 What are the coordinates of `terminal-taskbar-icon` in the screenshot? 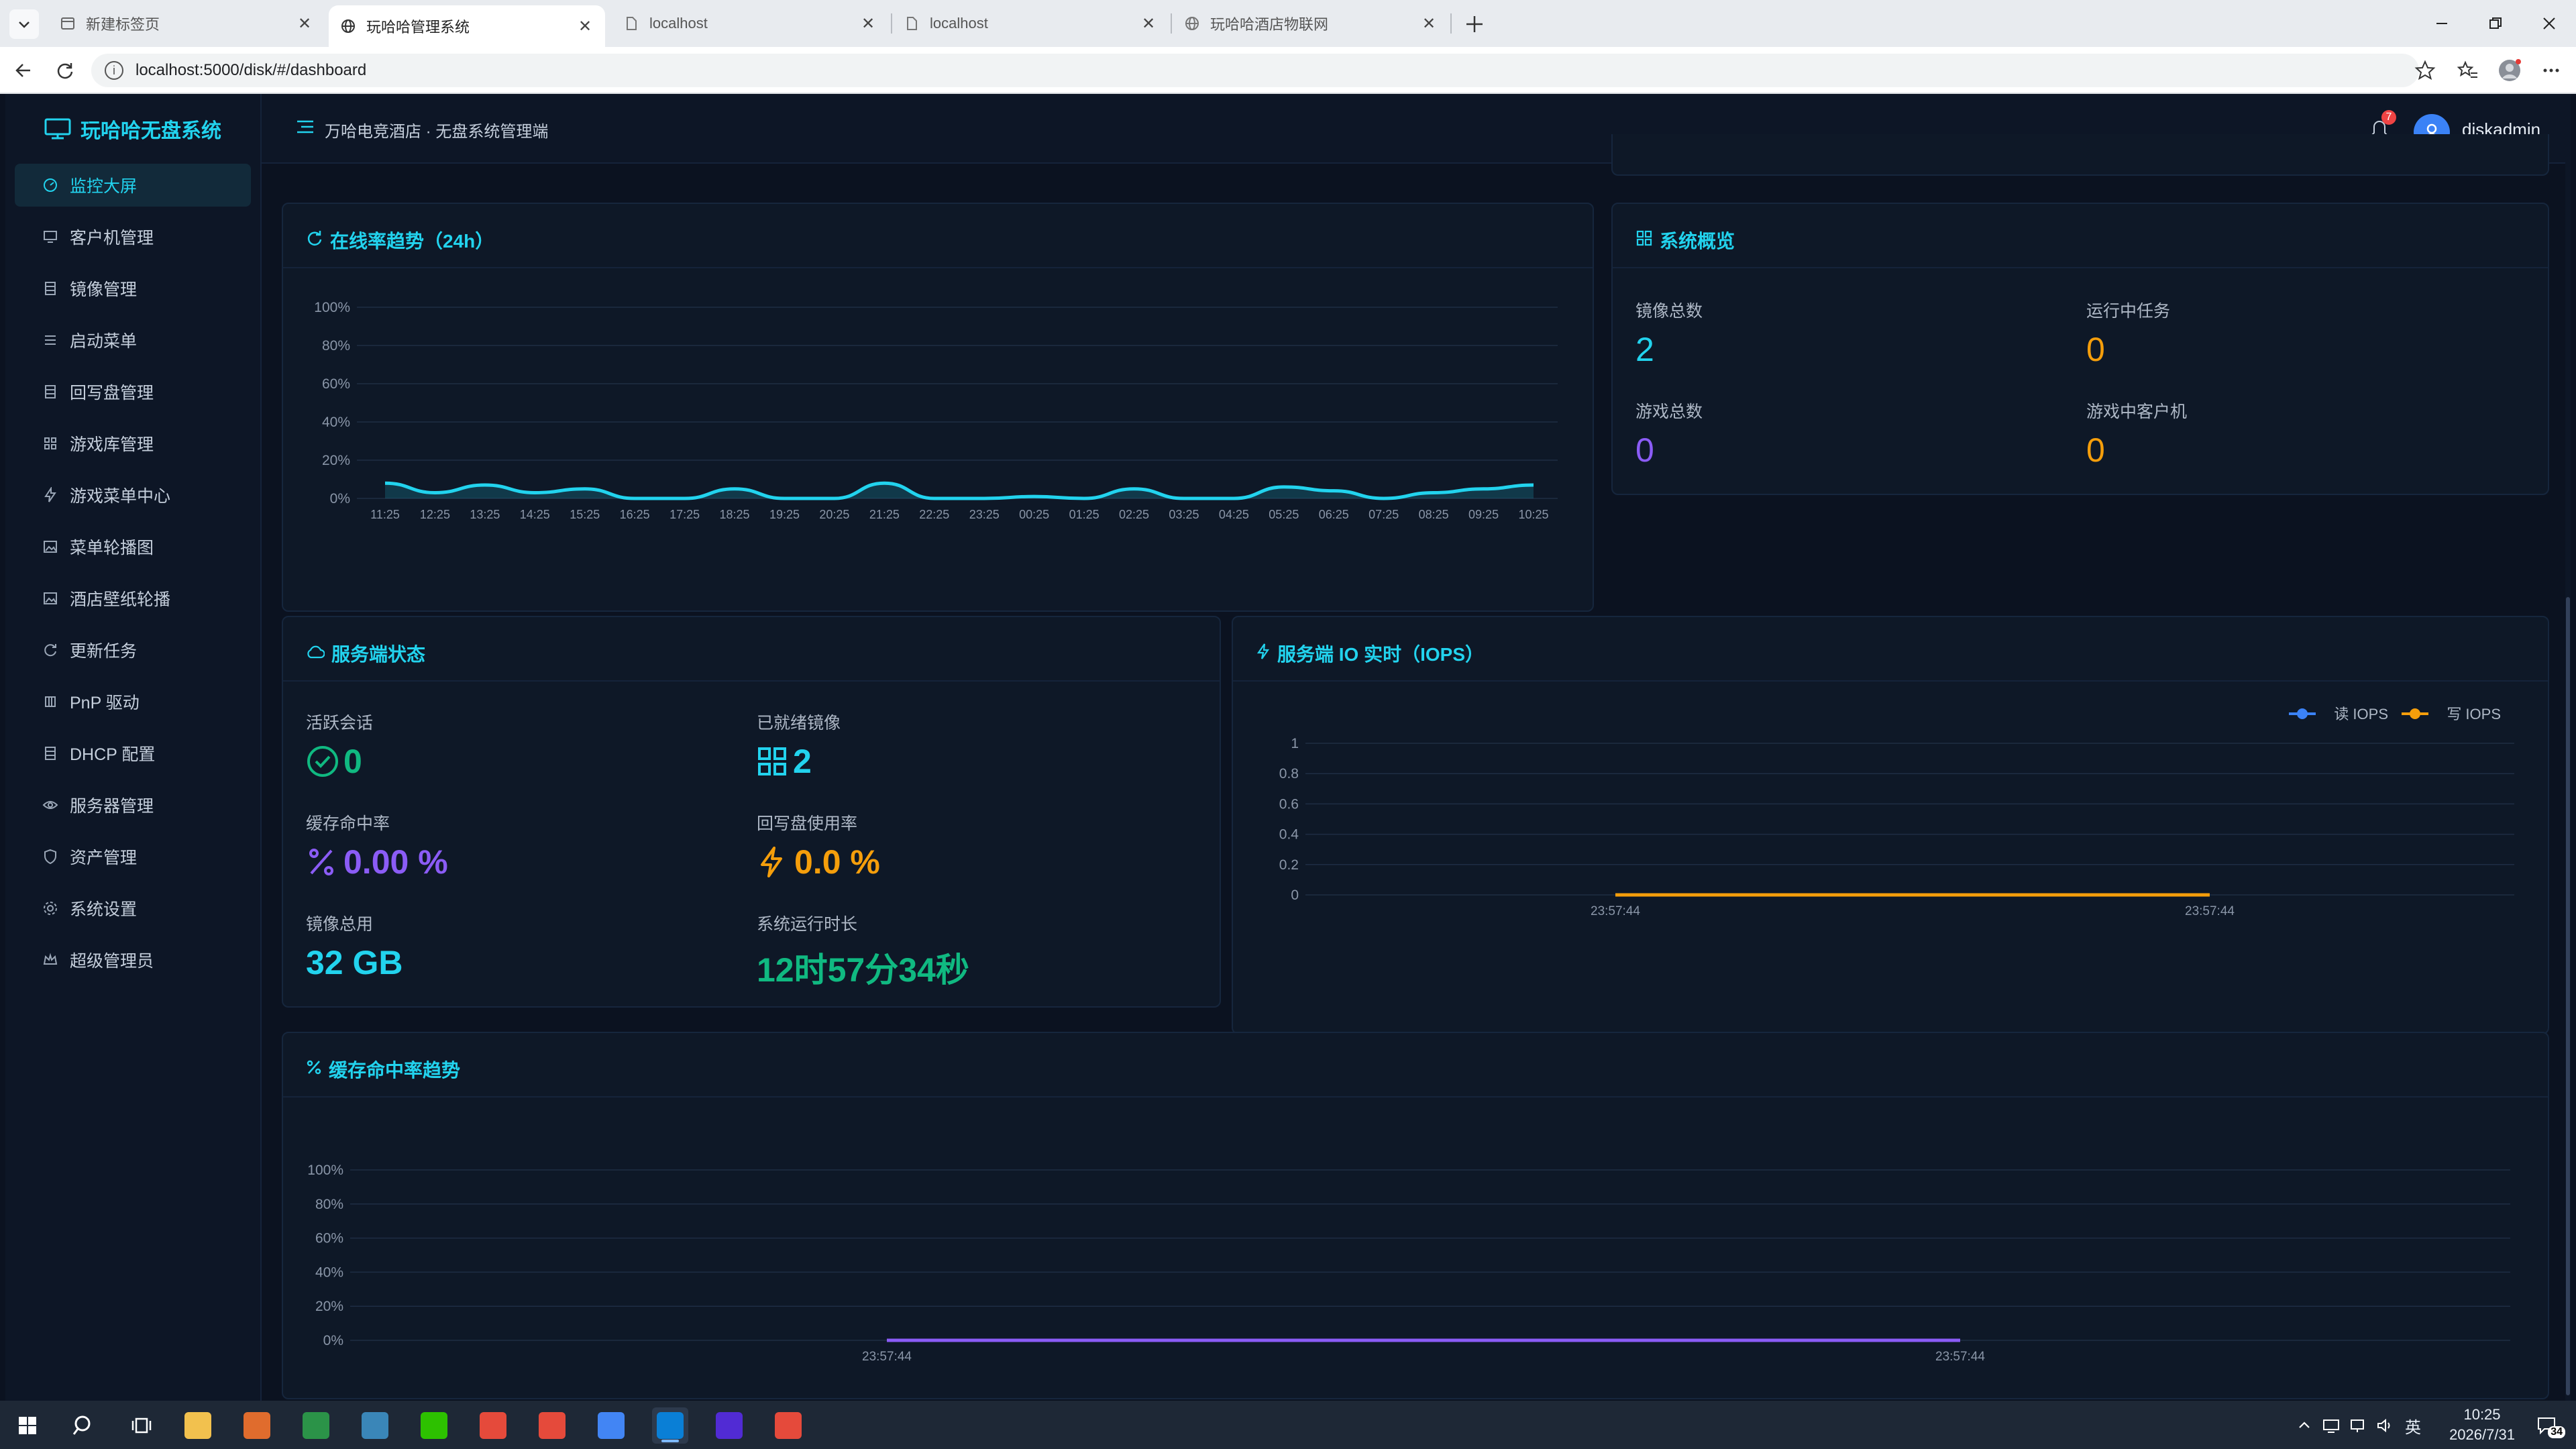 It's located at (316, 1425).